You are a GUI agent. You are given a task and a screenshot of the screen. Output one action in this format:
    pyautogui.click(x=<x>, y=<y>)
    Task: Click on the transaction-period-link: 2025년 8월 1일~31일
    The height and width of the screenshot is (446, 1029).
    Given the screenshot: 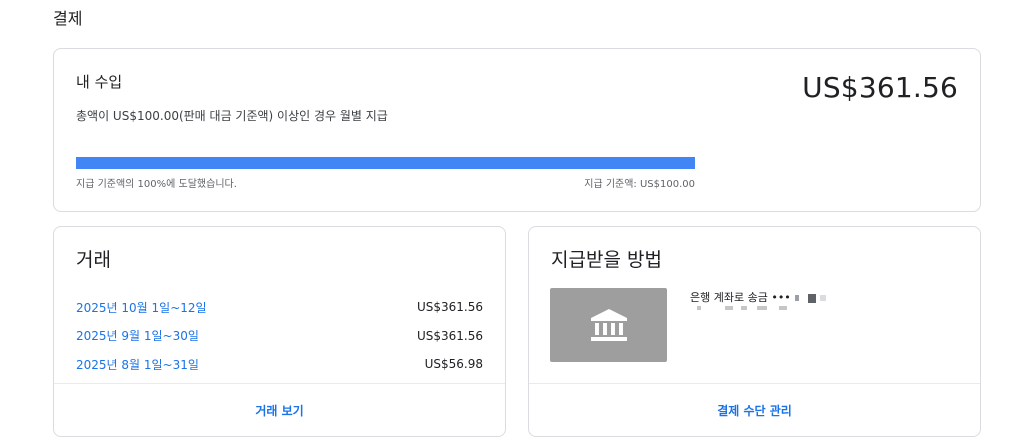 What is the action you would take?
    pyautogui.click(x=137, y=364)
    